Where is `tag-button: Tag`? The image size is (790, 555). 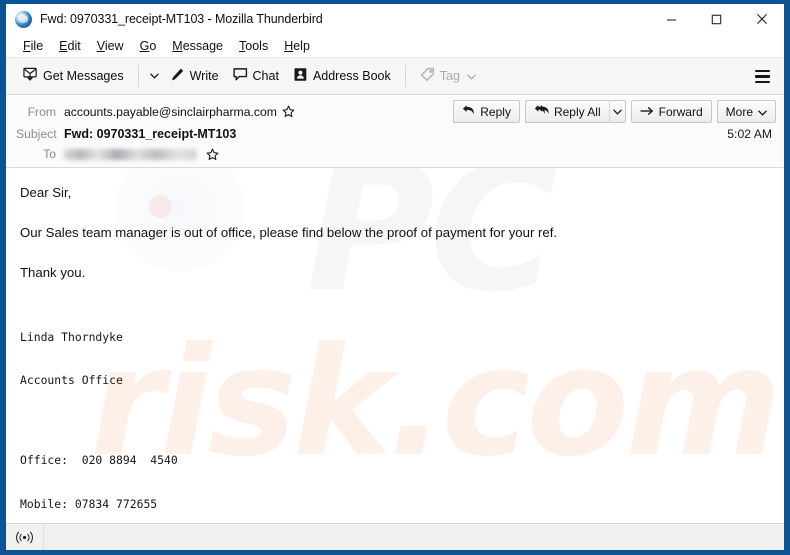 tag-button: Tag is located at coordinates (448, 76).